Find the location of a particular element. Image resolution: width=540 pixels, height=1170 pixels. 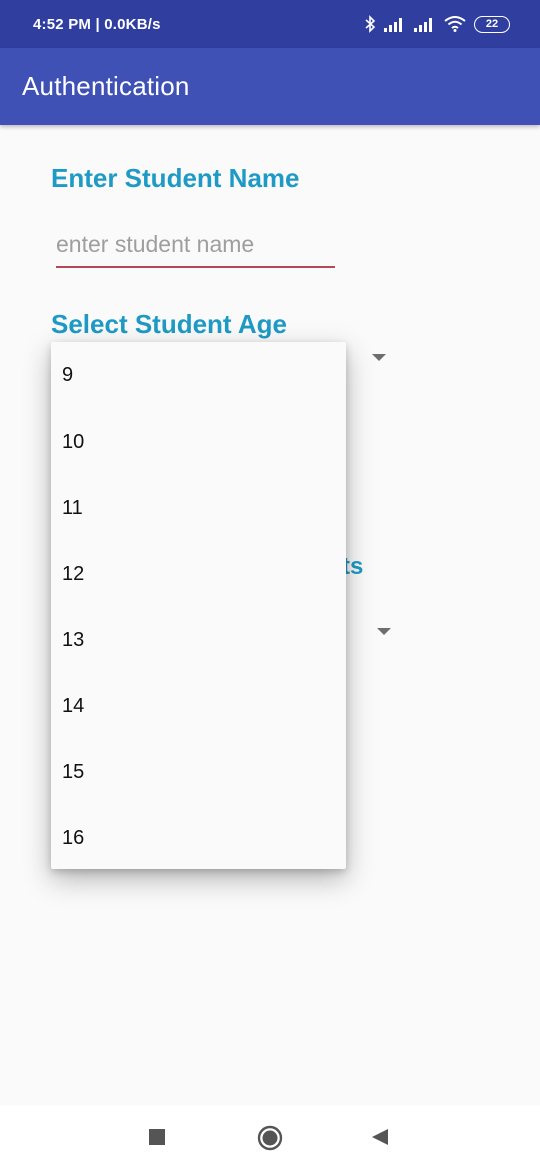

status-time-speed: 4:52 PM | 0.0KB/s is located at coordinates (97, 24).